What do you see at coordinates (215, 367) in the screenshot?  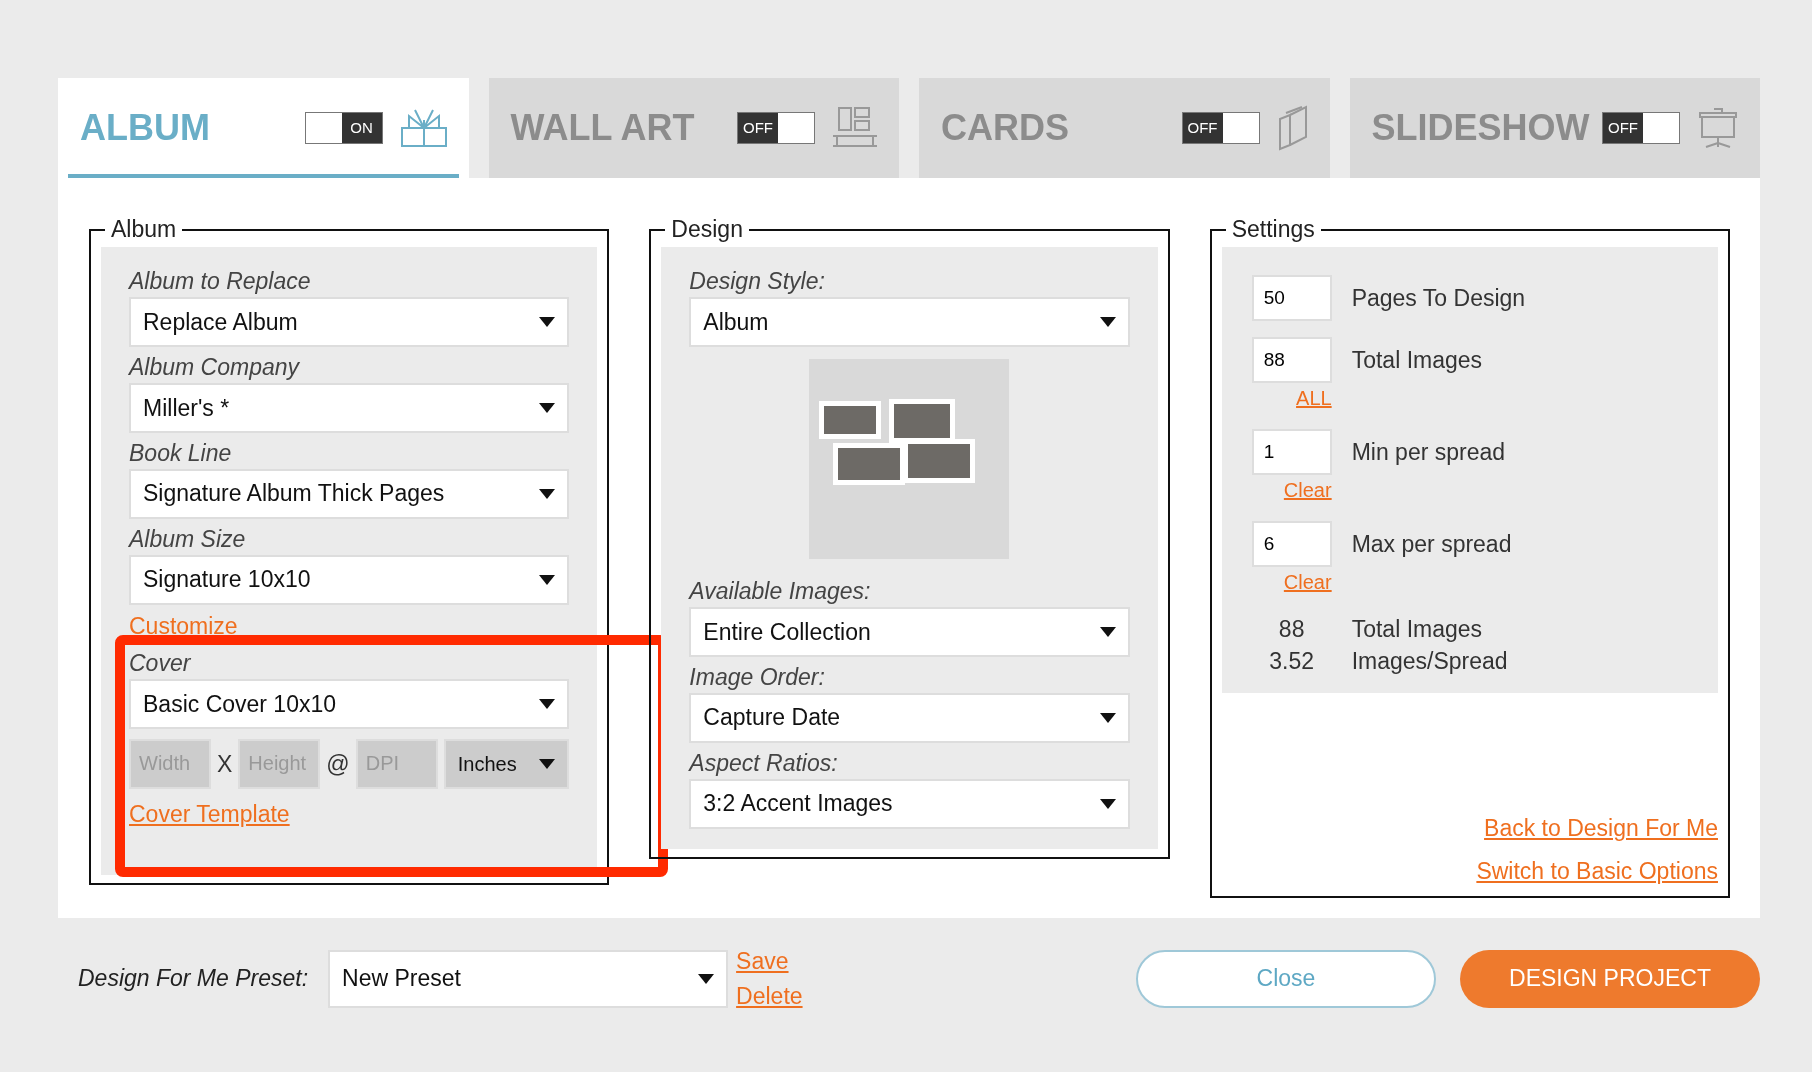 I see `field-label: Album Company` at bounding box center [215, 367].